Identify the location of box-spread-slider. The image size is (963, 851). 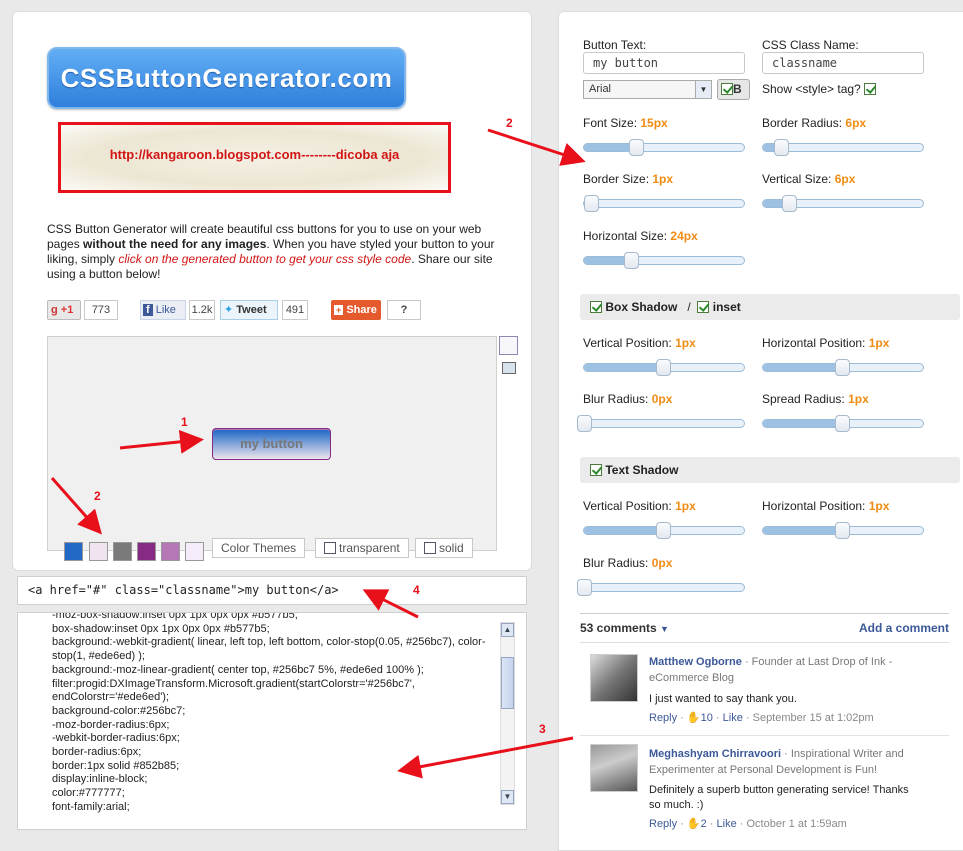
(843, 423).